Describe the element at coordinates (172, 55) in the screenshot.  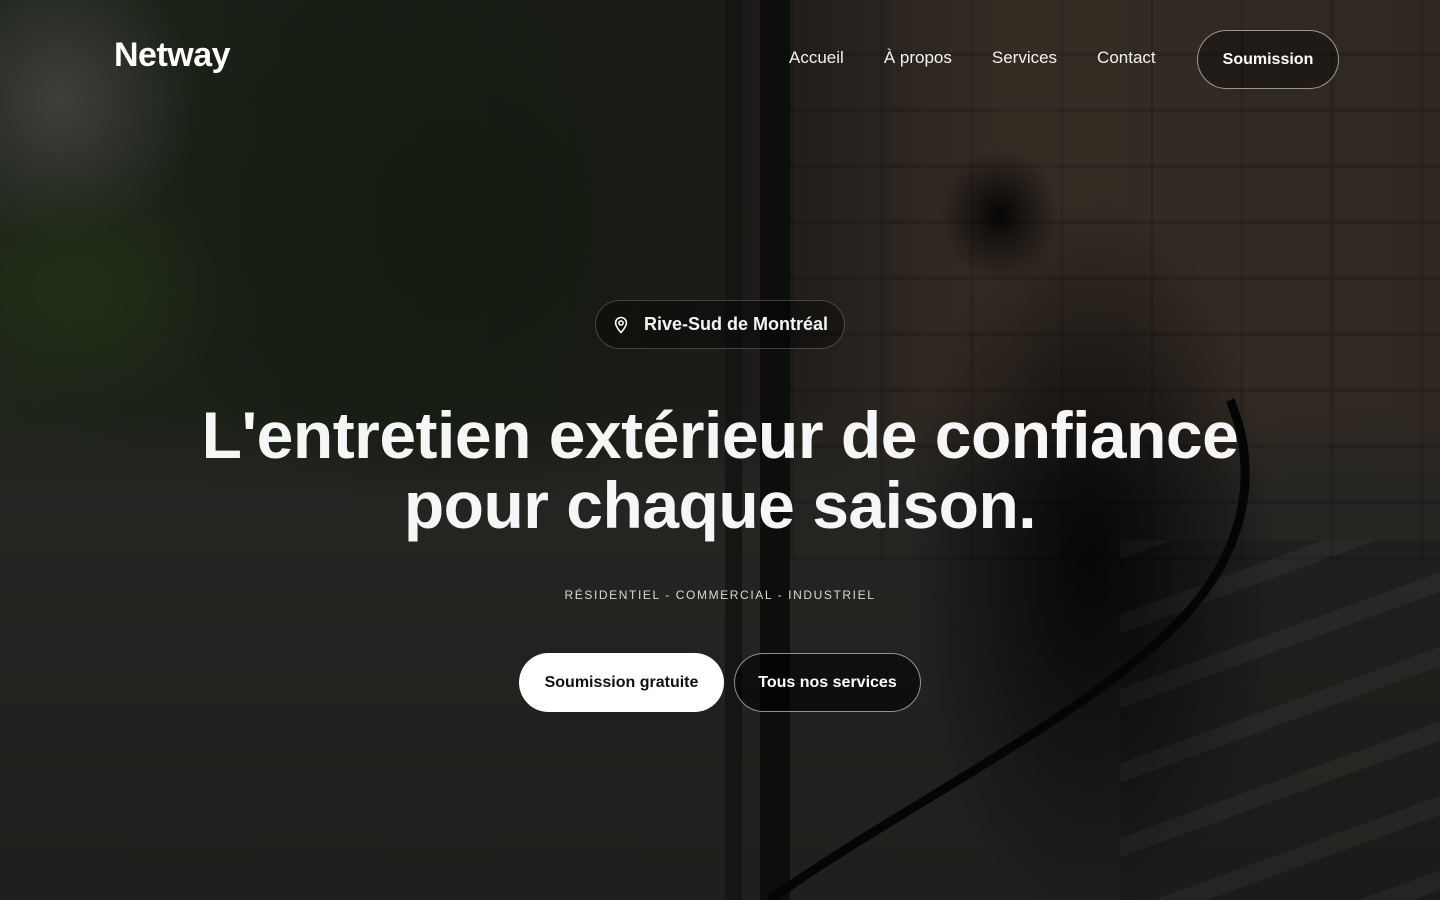
I see `site-logo: Netway` at that location.